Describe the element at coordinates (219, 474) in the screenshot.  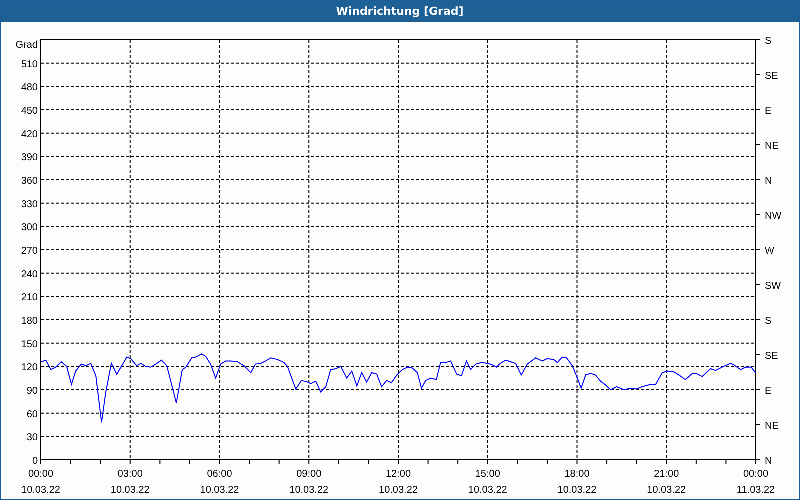
I see `x-tick-time-label: 06:00` at that location.